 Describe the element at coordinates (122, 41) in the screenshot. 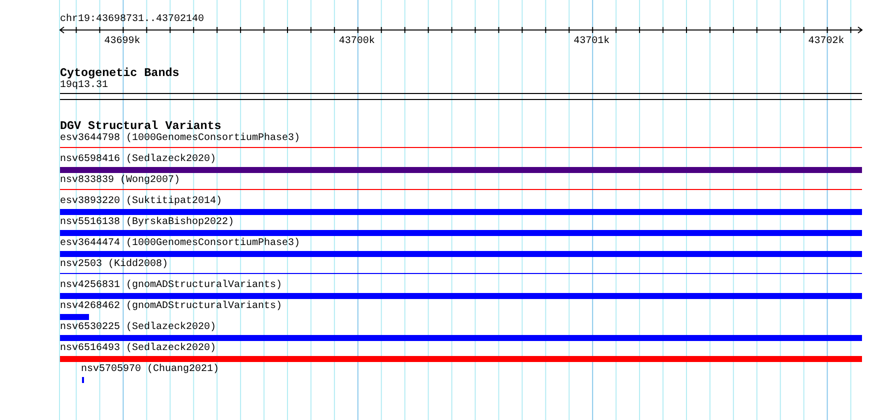

I see `tick-label: 43699k` at that location.